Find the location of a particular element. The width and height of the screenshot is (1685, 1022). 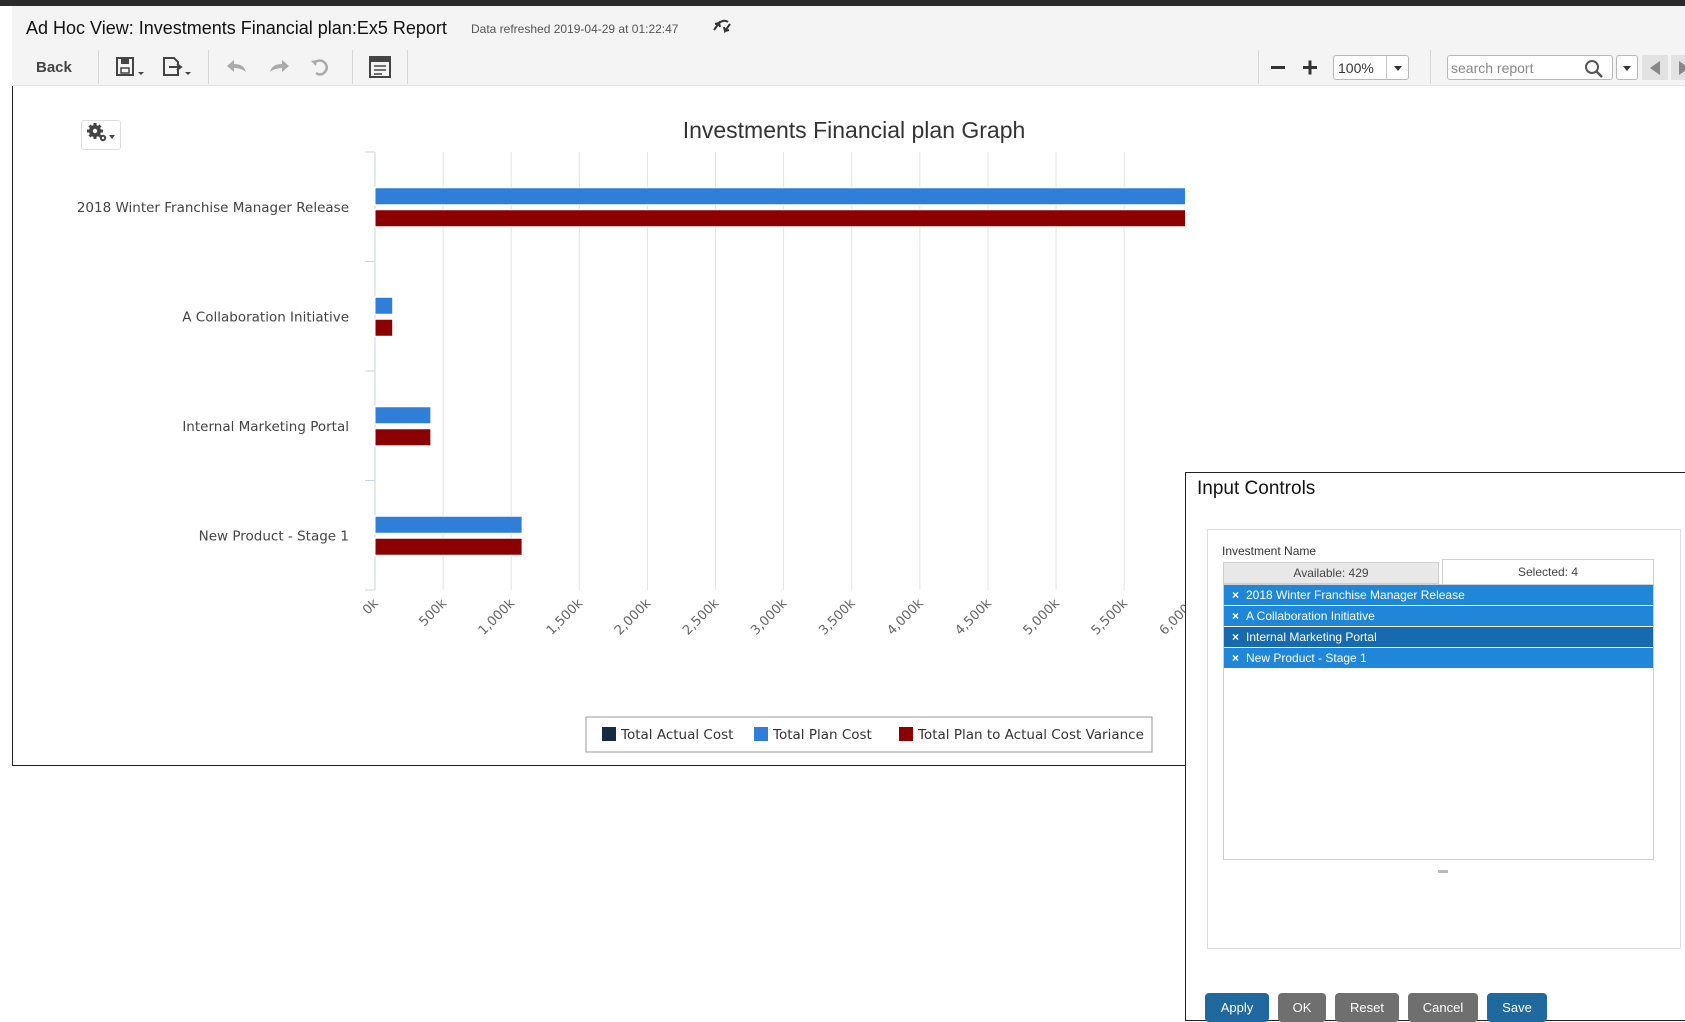

search-box is located at coordinates (1530, 67).